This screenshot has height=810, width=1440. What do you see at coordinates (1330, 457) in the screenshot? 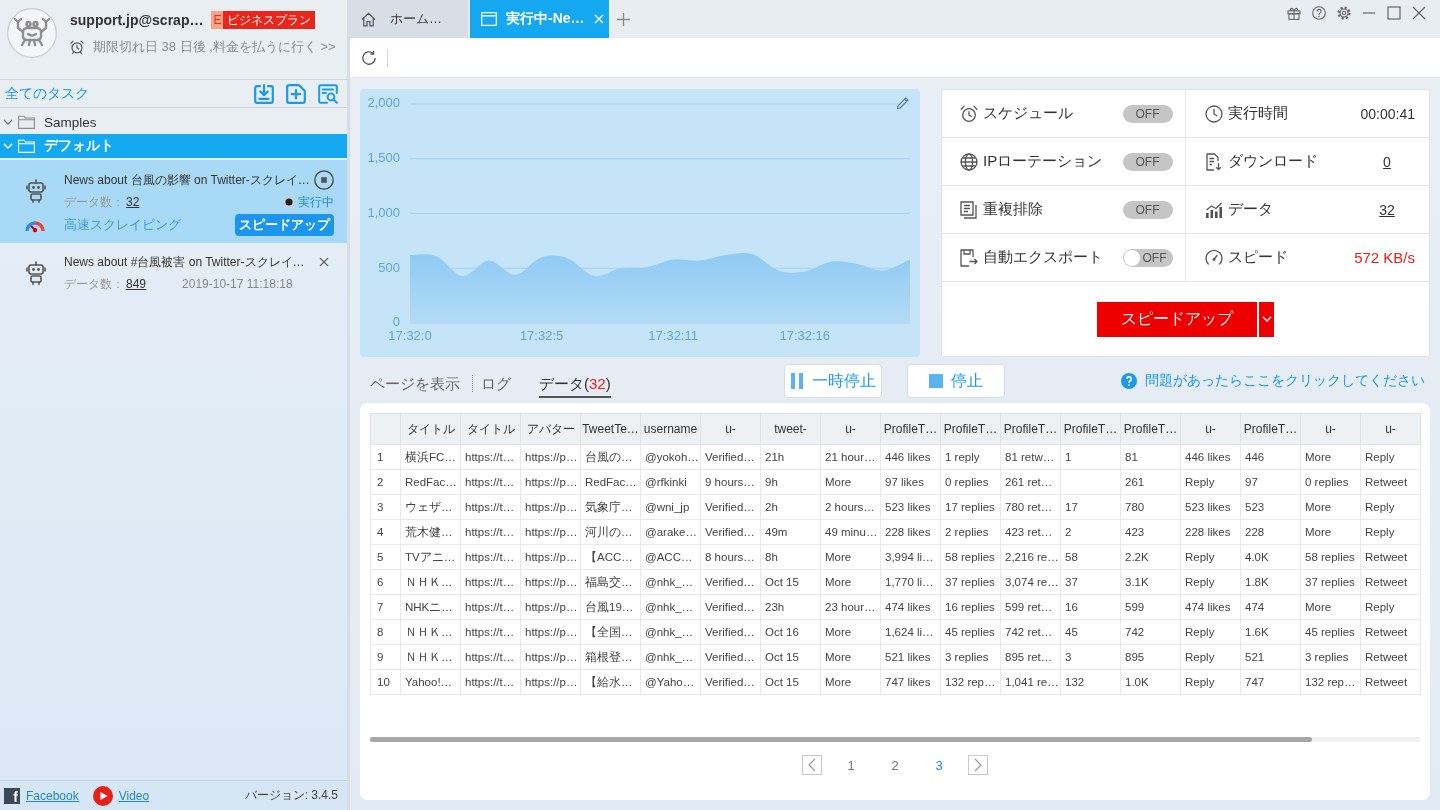
I see `table-cell: More` at bounding box center [1330, 457].